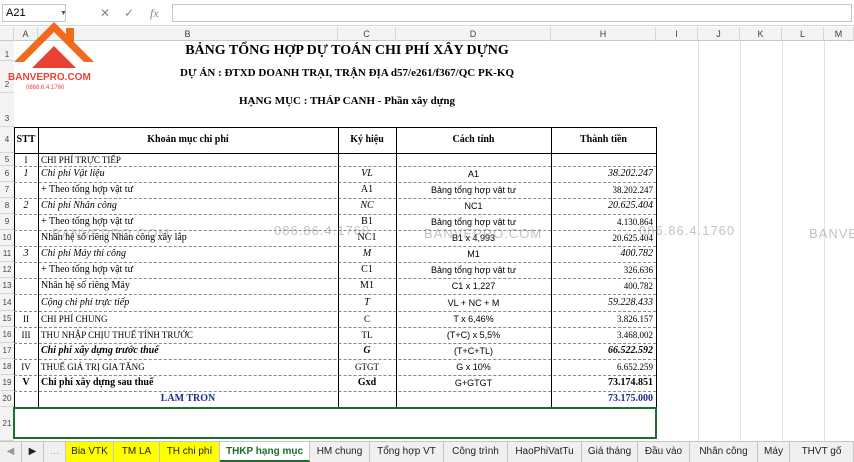 This screenshot has height=462, width=854. What do you see at coordinates (545, 452) in the screenshot?
I see `tab-hao-phi-vat-tu: HaoPhiVatTu` at bounding box center [545, 452].